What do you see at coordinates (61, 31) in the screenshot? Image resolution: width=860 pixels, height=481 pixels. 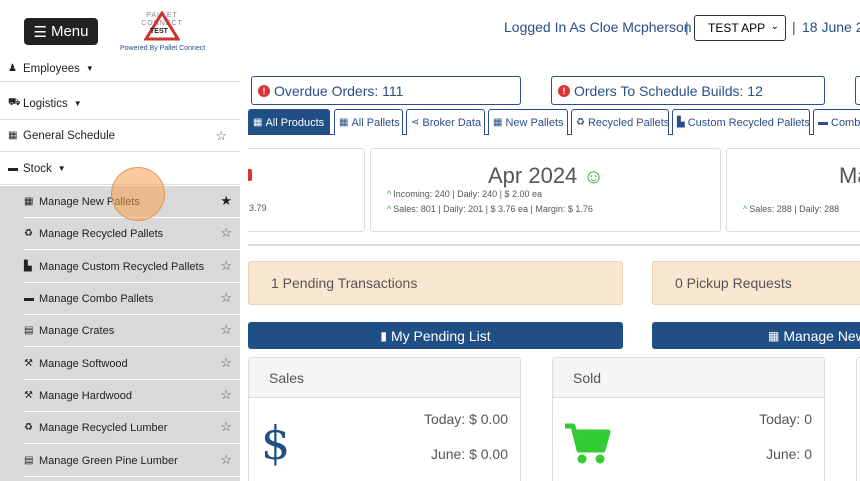 I see `menu-button: ☰ Menu` at bounding box center [61, 31].